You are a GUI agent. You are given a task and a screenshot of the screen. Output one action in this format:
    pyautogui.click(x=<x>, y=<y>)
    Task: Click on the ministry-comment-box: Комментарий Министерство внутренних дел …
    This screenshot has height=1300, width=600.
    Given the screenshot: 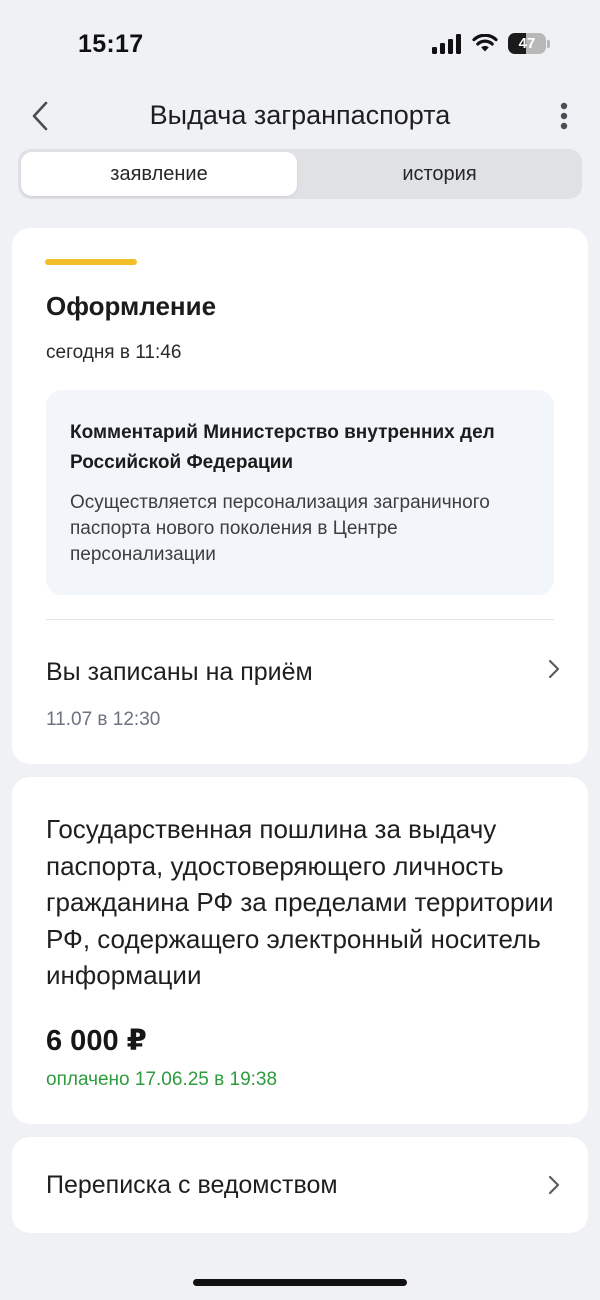 What is the action you would take?
    pyautogui.click(x=300, y=492)
    